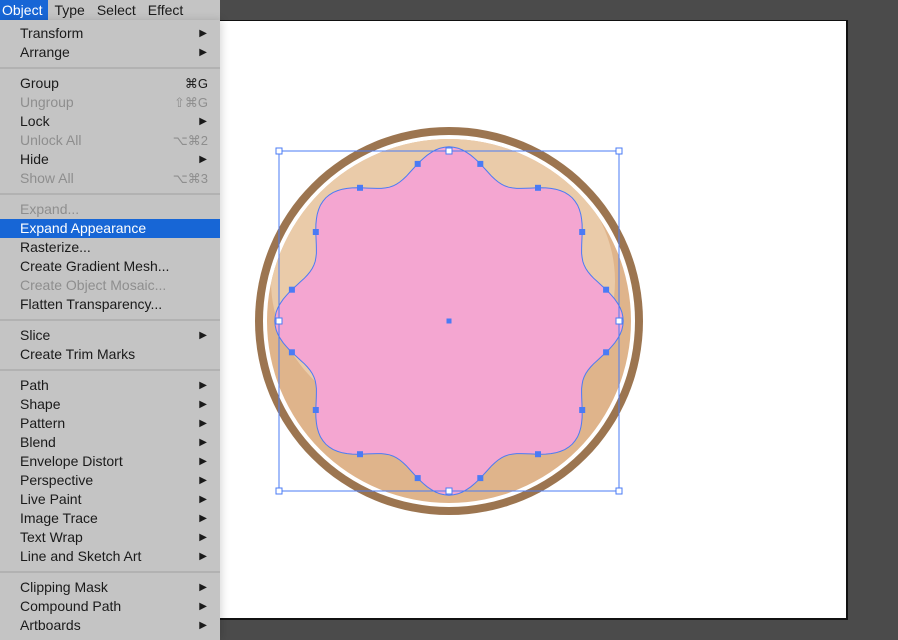 Image resolution: width=898 pixels, height=640 pixels. What do you see at coordinates (110, 423) in the screenshot?
I see `menu-item-pattern: Pattern ▶` at bounding box center [110, 423].